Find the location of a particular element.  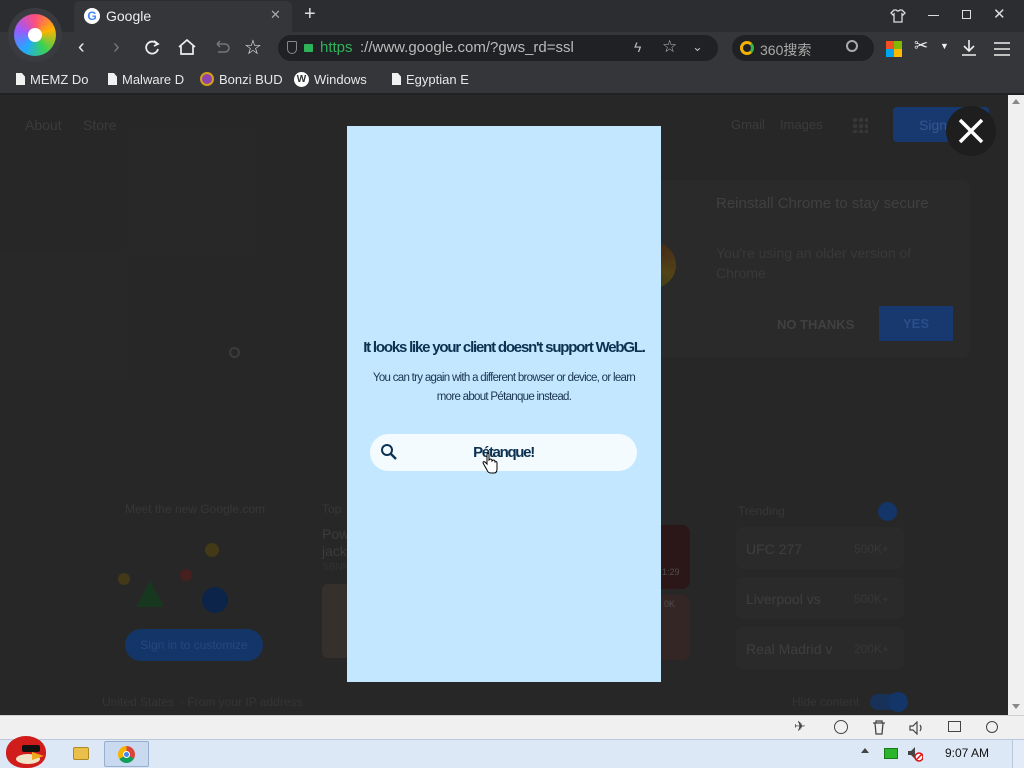

volume-icon is located at coordinates (917, 728).